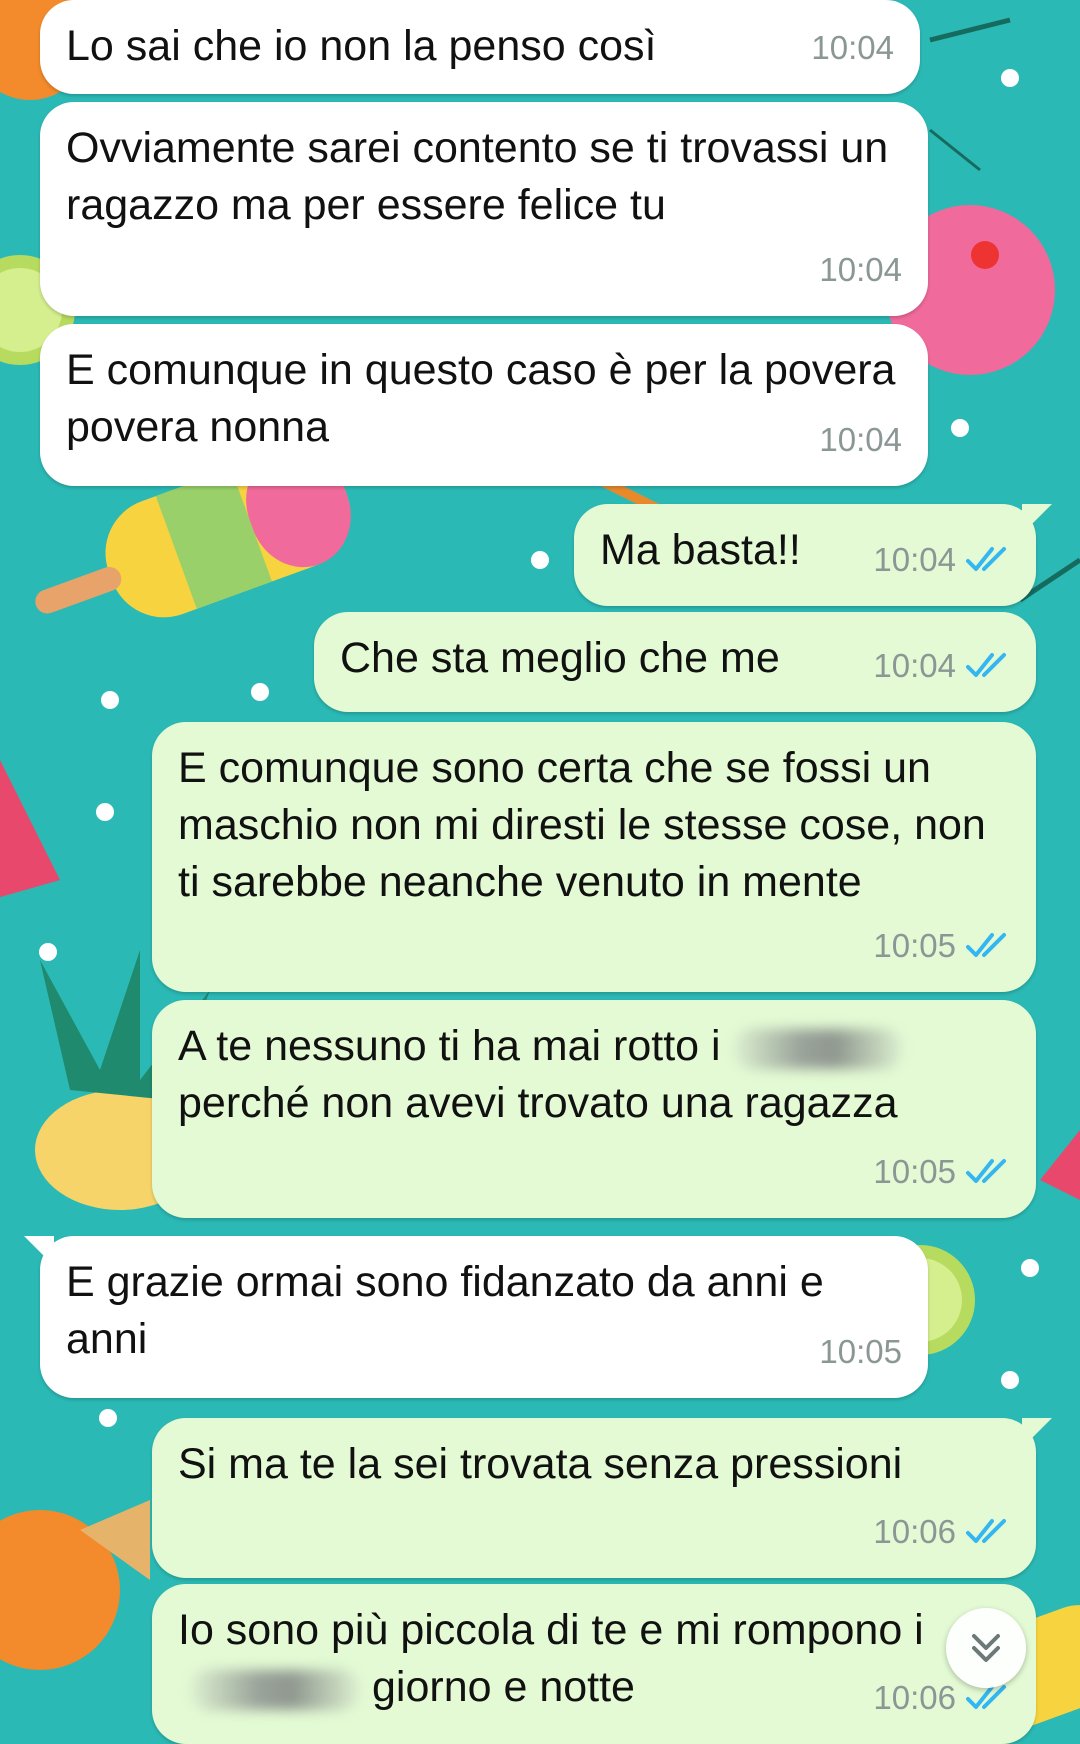 This screenshot has width=1080, height=1744. I want to click on message-text-after: giorno e notte, so click(503, 1687).